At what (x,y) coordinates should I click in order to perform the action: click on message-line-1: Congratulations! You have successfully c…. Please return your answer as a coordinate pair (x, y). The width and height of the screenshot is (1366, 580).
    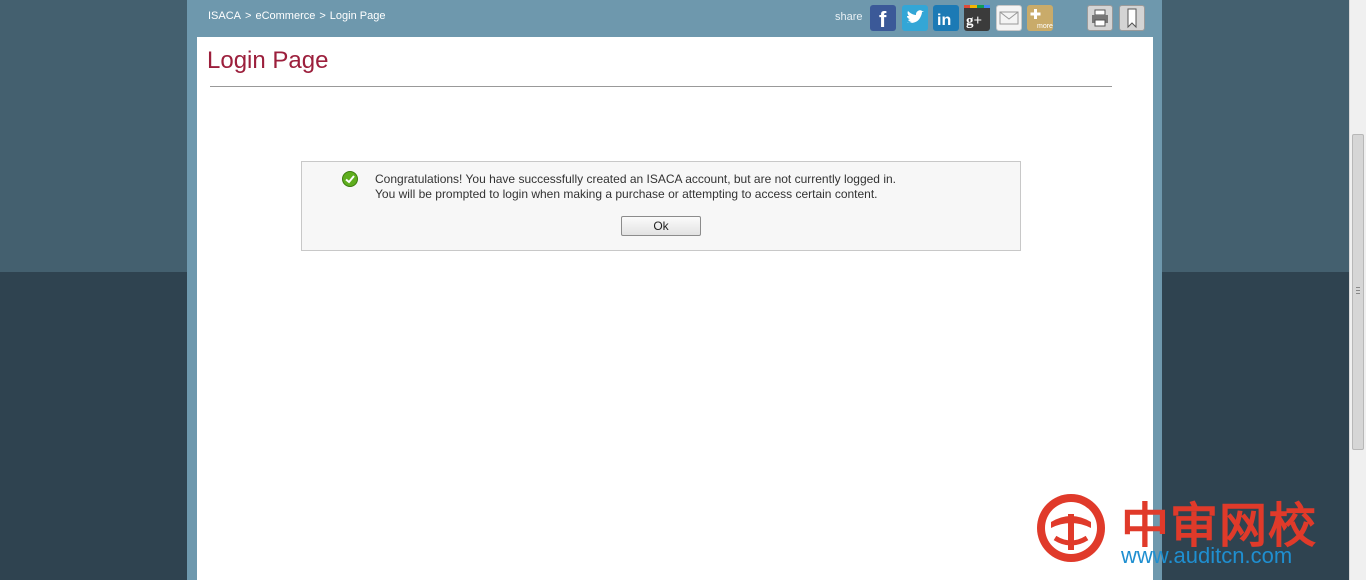
    Looking at the image, I should click on (635, 179).